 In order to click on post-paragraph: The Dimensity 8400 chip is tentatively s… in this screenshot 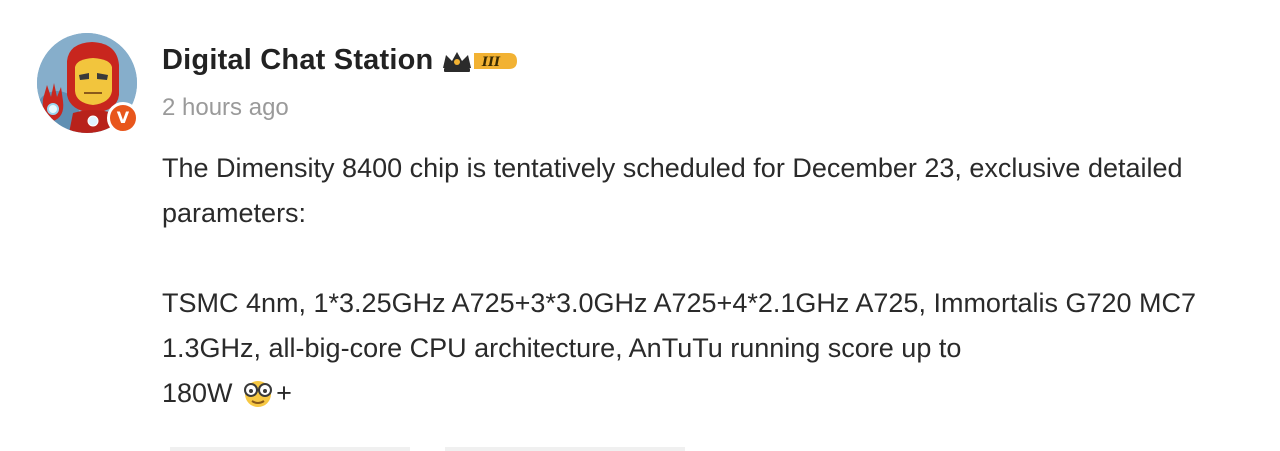, I will do `click(672, 190)`.